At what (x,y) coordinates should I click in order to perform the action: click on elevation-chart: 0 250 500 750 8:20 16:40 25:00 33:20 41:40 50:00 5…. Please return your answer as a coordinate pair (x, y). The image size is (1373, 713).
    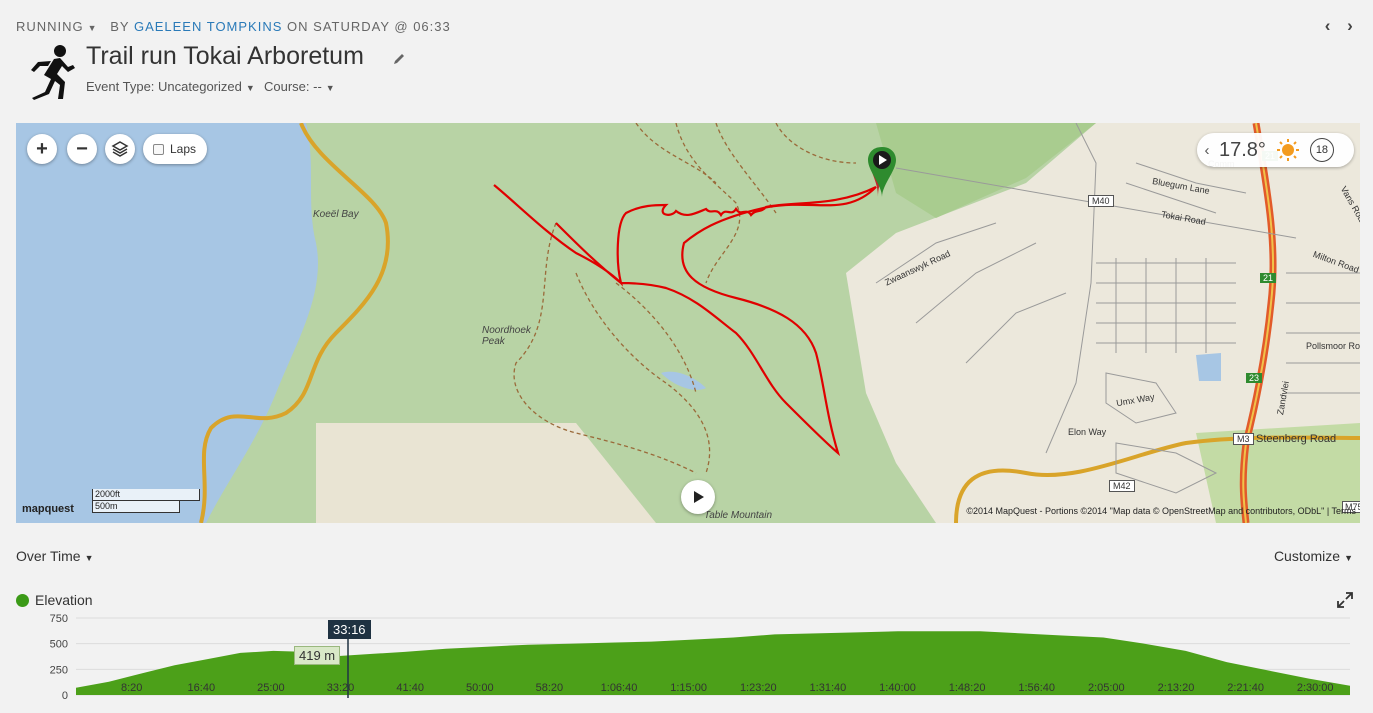
    Looking at the image, I should click on (686, 661).